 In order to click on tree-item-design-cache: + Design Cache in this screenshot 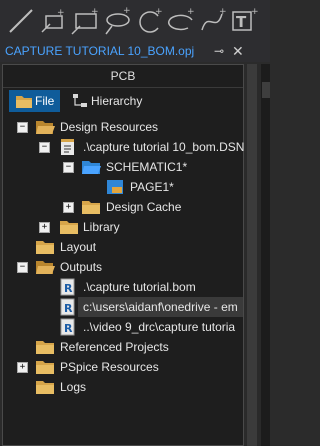, I will do `click(123, 207)`.